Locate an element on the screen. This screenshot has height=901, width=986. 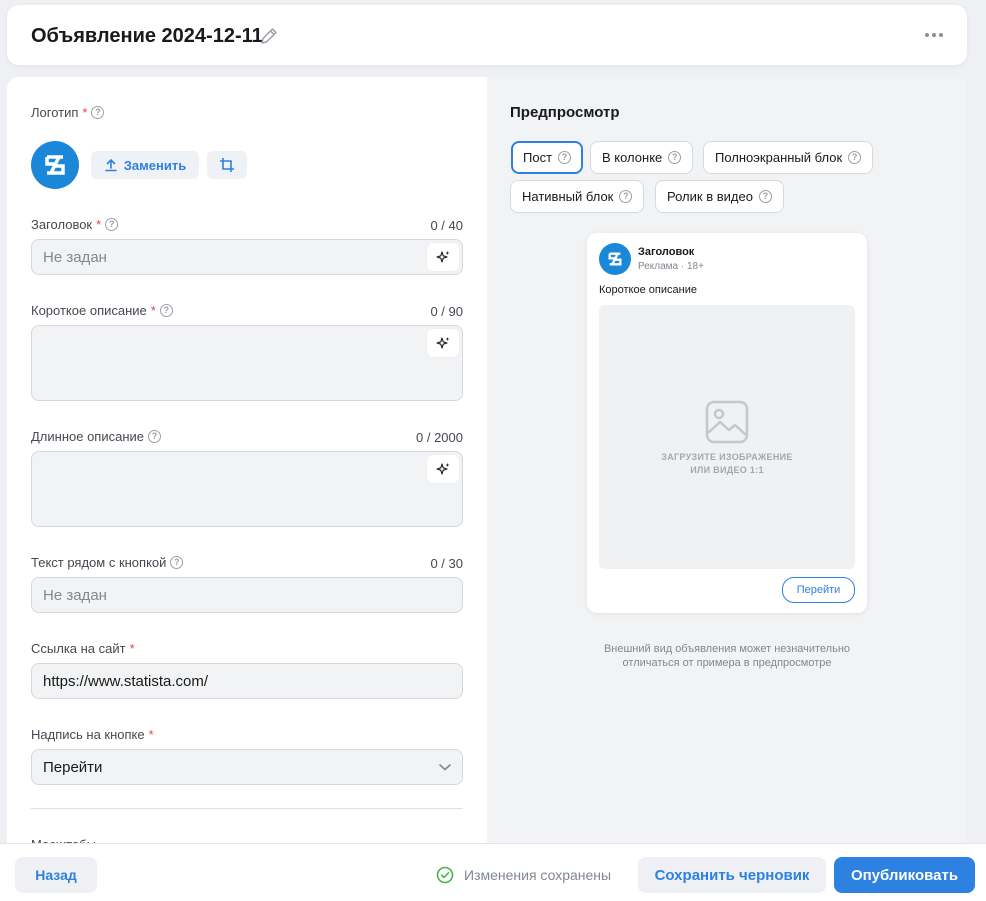
button-text-input: Не задан is located at coordinates (247, 595).